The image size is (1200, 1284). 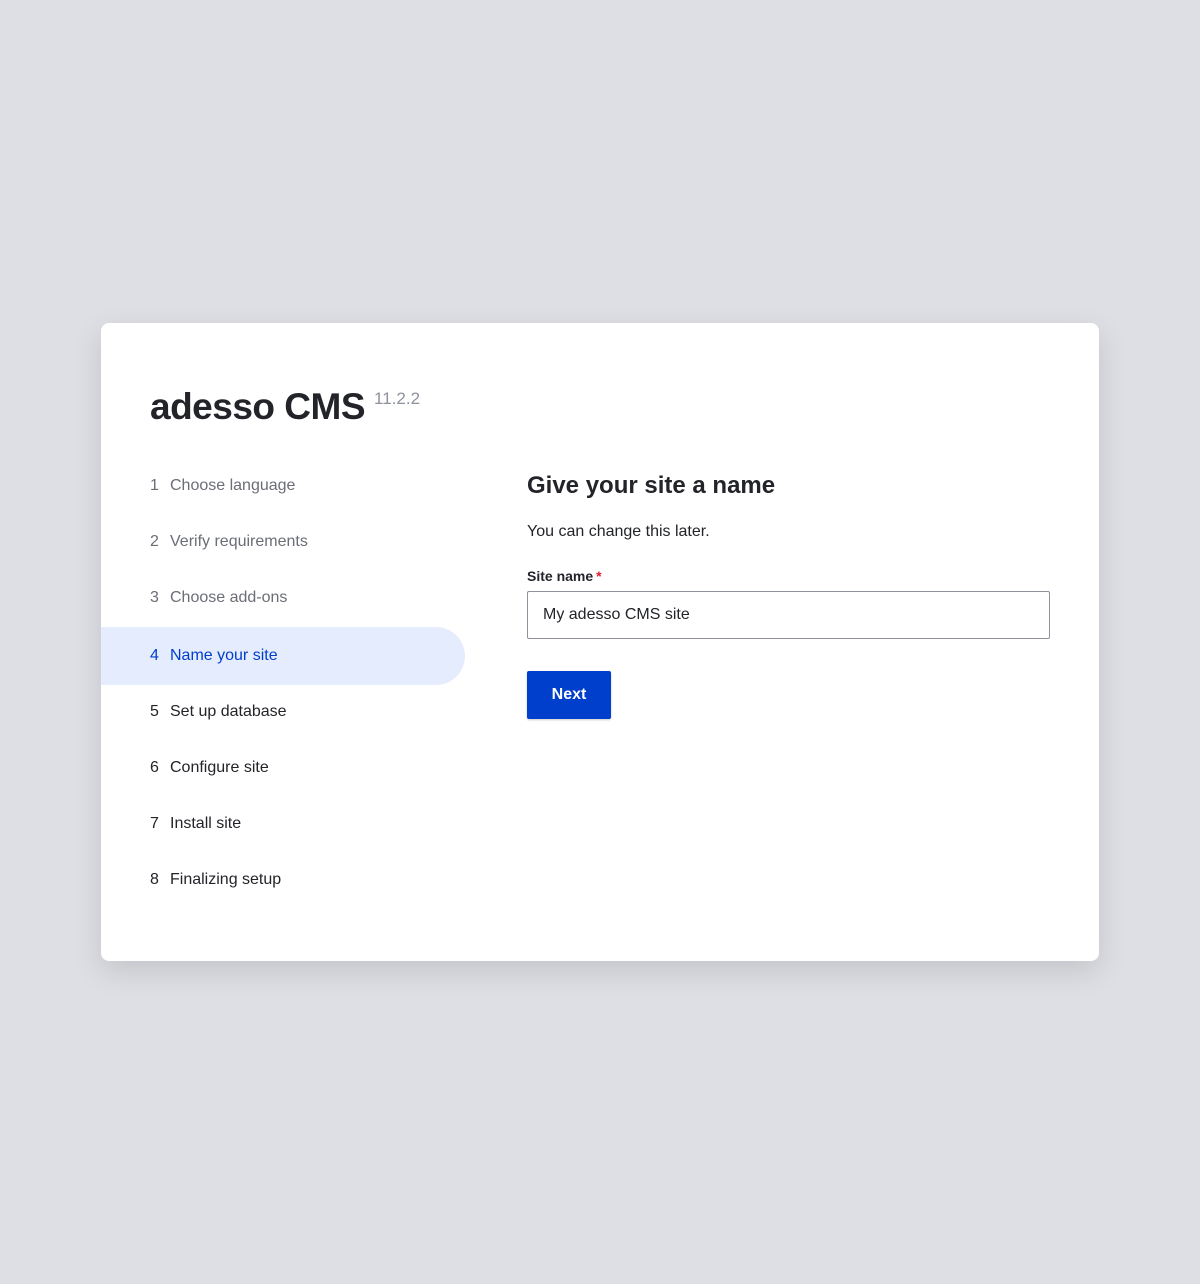 What do you see at coordinates (651, 485) in the screenshot?
I see `page-title: Give your site a name` at bounding box center [651, 485].